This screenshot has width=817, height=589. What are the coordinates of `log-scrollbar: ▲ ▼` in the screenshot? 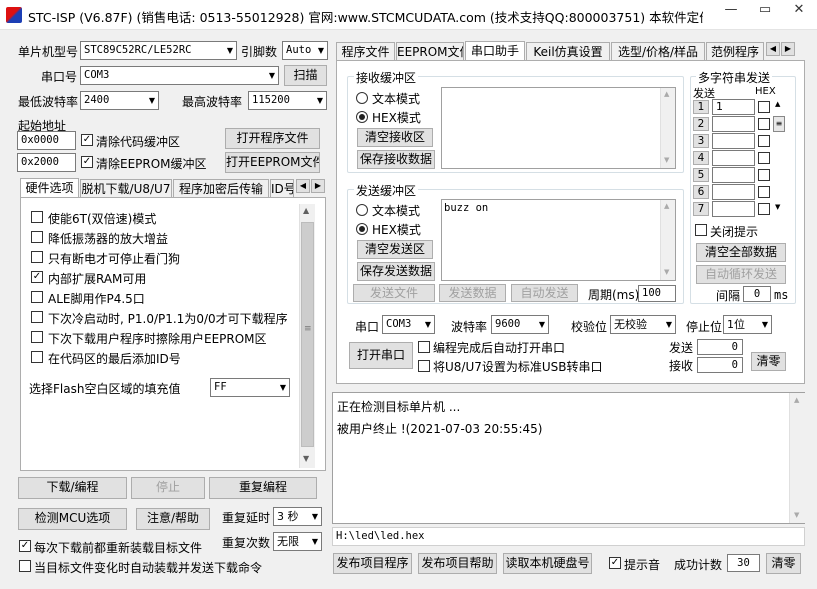 It's located at (797, 458).